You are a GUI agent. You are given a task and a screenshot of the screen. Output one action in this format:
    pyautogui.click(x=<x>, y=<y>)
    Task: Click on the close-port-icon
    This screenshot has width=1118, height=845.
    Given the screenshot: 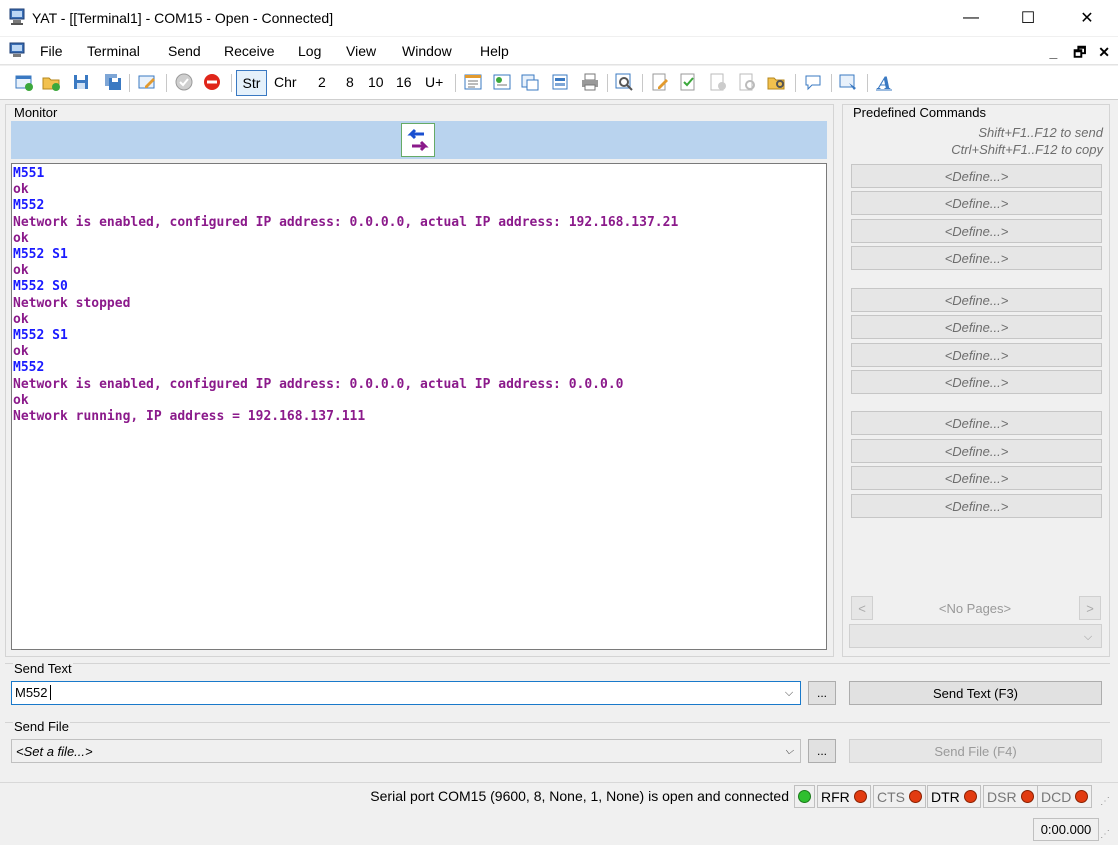 What is the action you would take?
    pyautogui.click(x=212, y=82)
    